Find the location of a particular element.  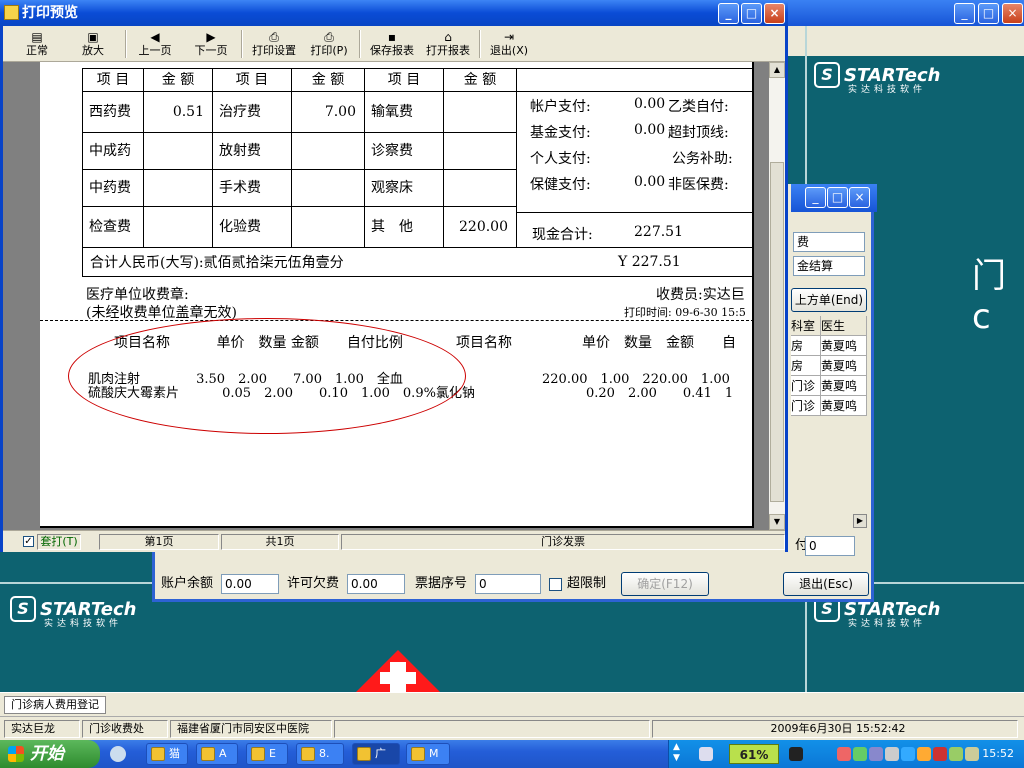

minimize-button: _ is located at coordinates (728, 13).